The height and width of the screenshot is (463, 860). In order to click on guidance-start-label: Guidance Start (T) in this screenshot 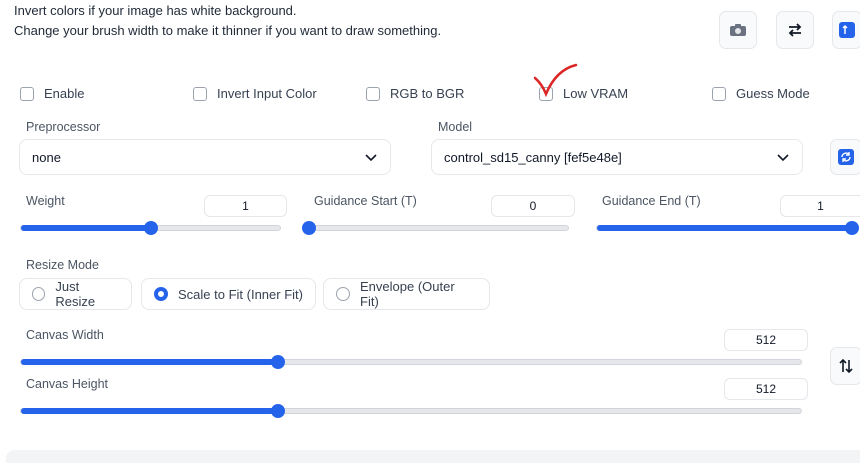, I will do `click(365, 201)`.